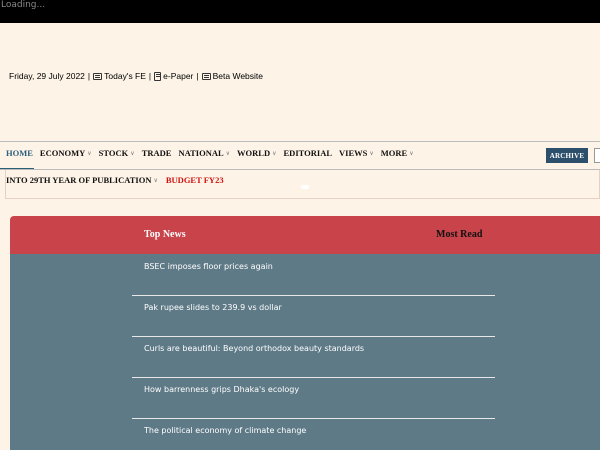 This screenshot has height=450, width=600. I want to click on publication-menu: INTO 29TH YEAR OF PUBLICATION ∨, so click(82, 180).